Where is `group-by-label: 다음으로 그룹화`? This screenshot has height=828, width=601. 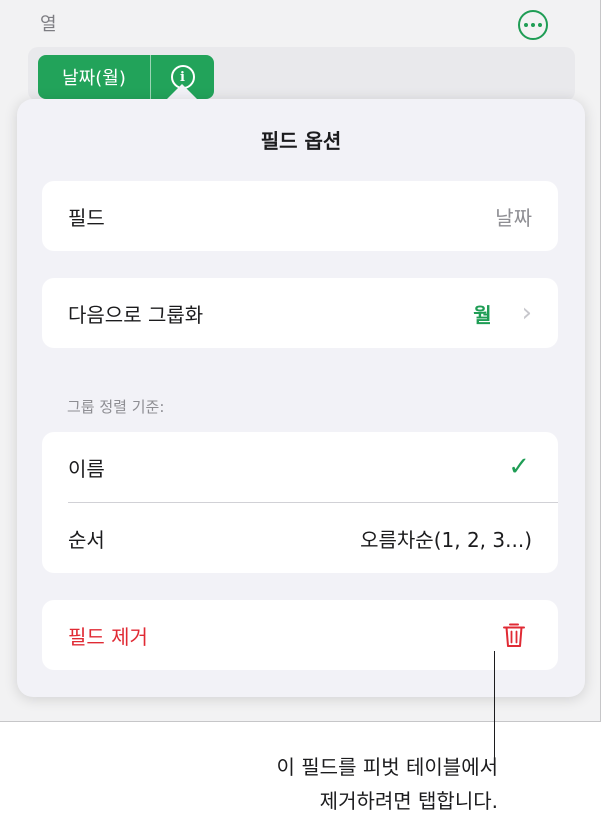
group-by-label: 다음으로 그룹화 is located at coordinates (136, 314).